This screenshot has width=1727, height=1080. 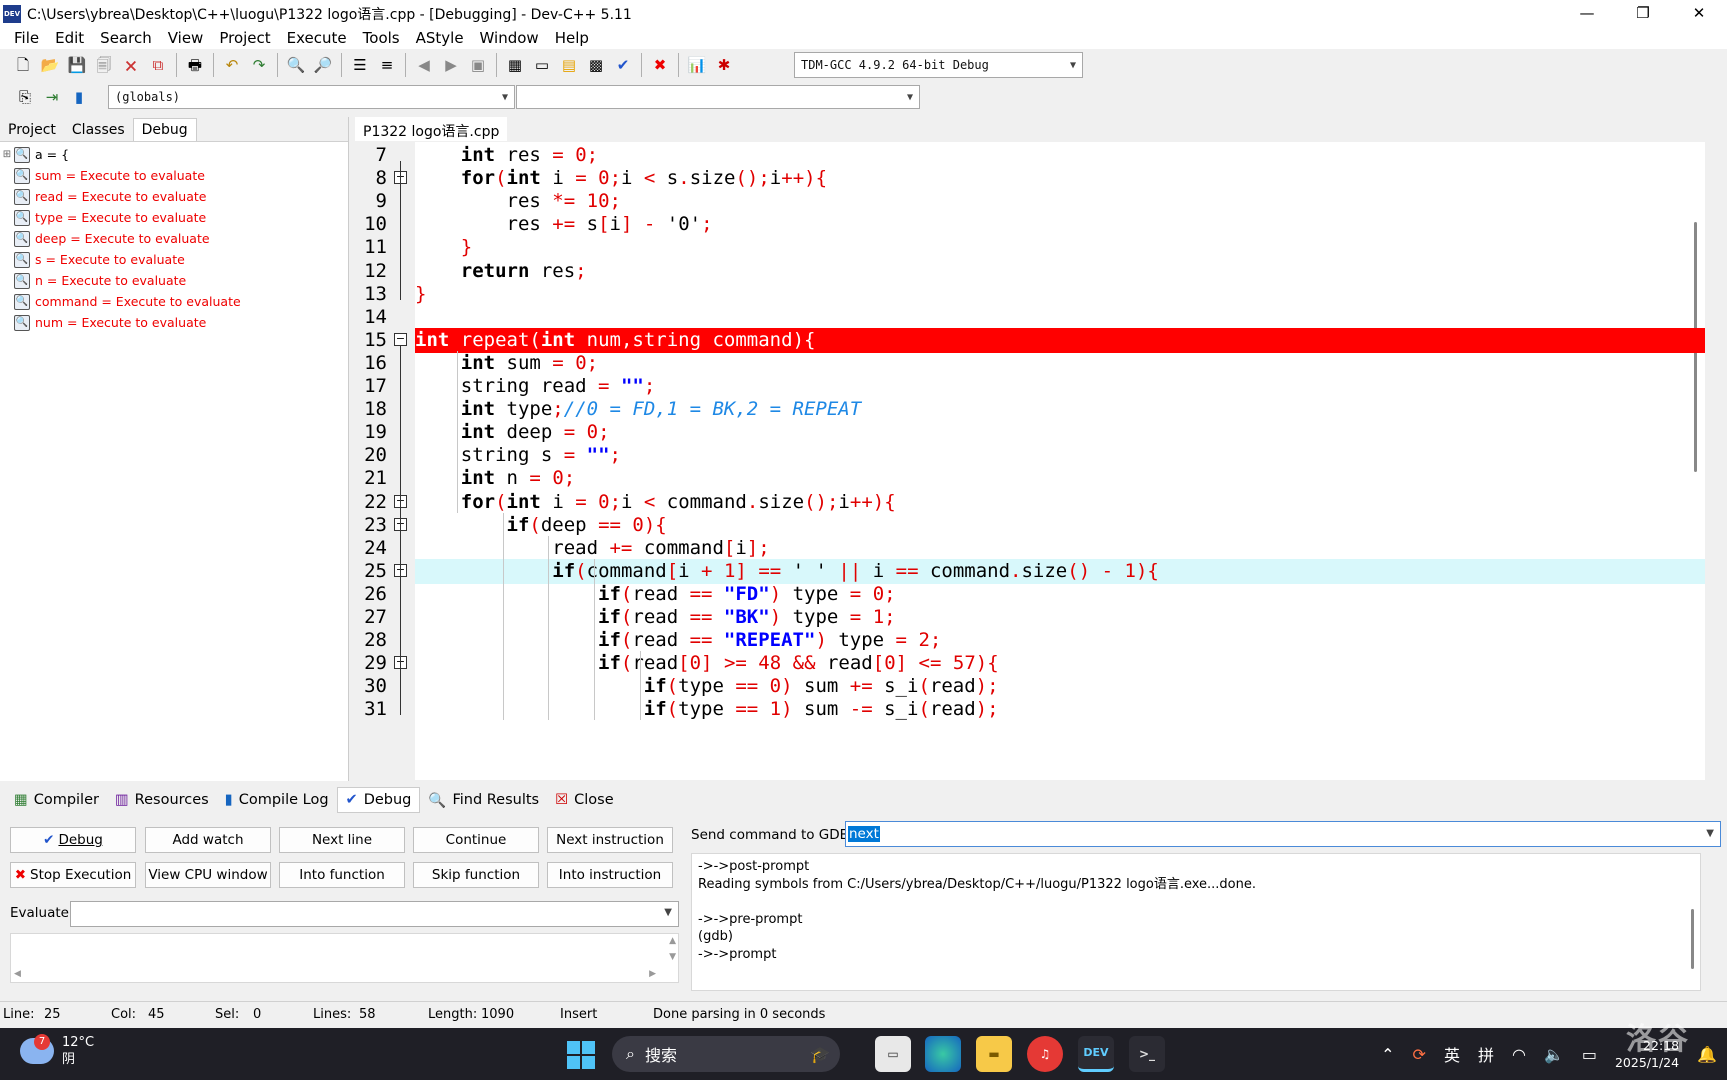 What do you see at coordinates (174, 301) in the screenshot?
I see `watch-item: 🔍 command = Execute to evaluate` at bounding box center [174, 301].